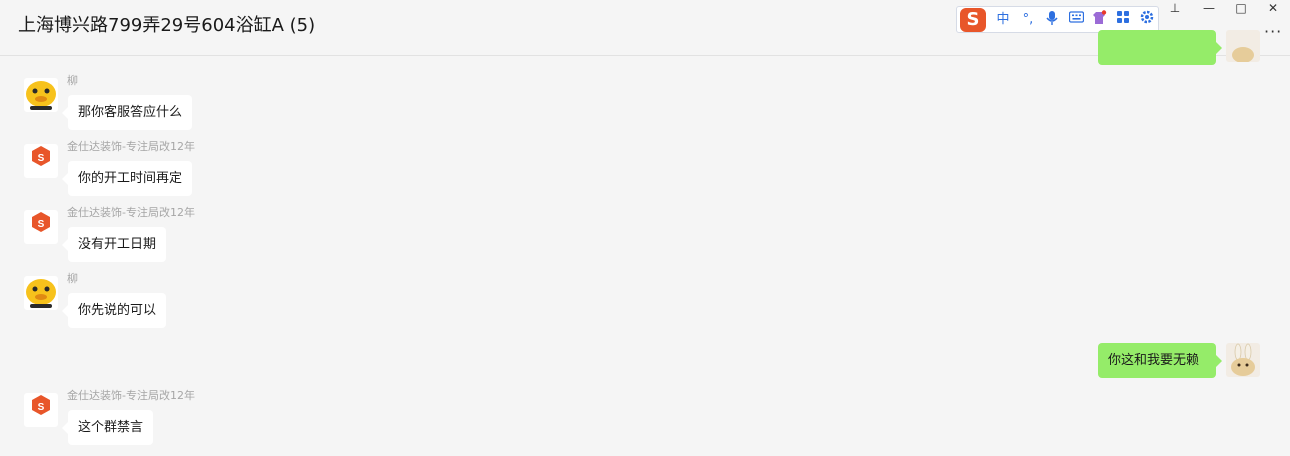 The image size is (1290, 456). Describe the element at coordinates (1160, 360) in the screenshot. I see `message-bubble: 你这和我要无赖` at that location.